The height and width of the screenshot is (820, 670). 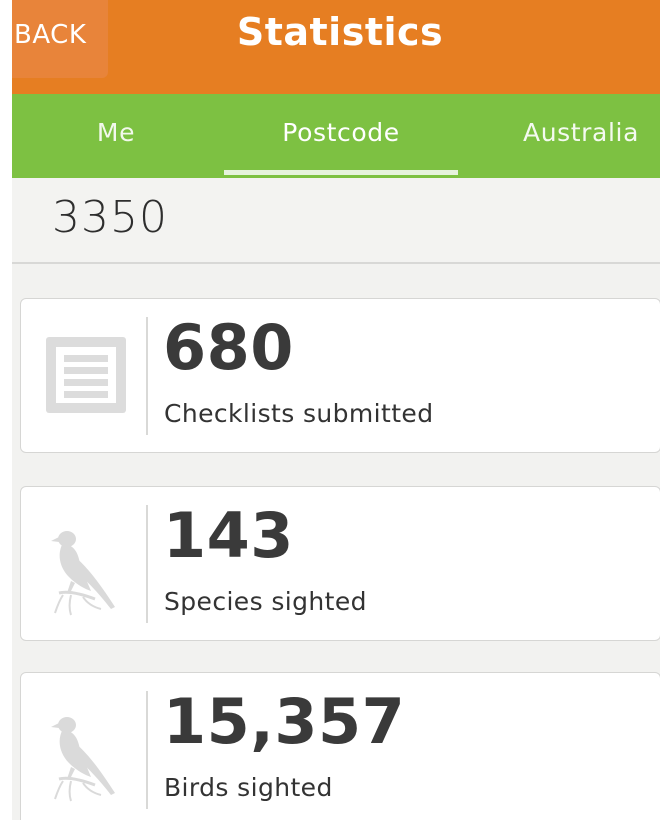 What do you see at coordinates (299, 413) in the screenshot?
I see `checklists-label: Checklists submitted` at bounding box center [299, 413].